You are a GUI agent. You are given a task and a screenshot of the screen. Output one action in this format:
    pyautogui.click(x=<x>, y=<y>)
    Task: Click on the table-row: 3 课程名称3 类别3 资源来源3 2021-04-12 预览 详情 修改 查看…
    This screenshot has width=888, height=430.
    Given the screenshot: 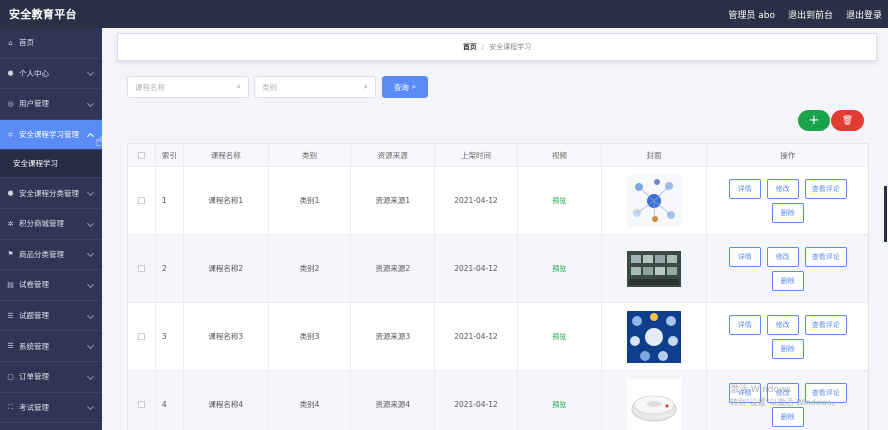 What is the action you would take?
    pyautogui.click(x=498, y=337)
    